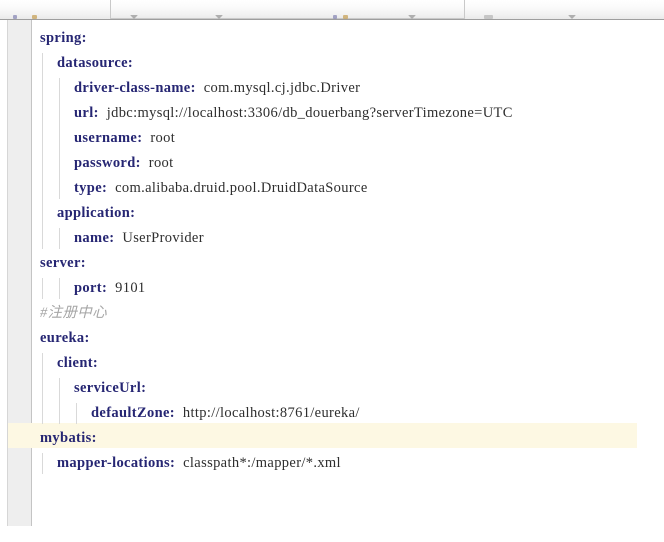 This screenshot has height=542, width=664. I want to click on yaml-key: mapper-locations, so click(113, 463).